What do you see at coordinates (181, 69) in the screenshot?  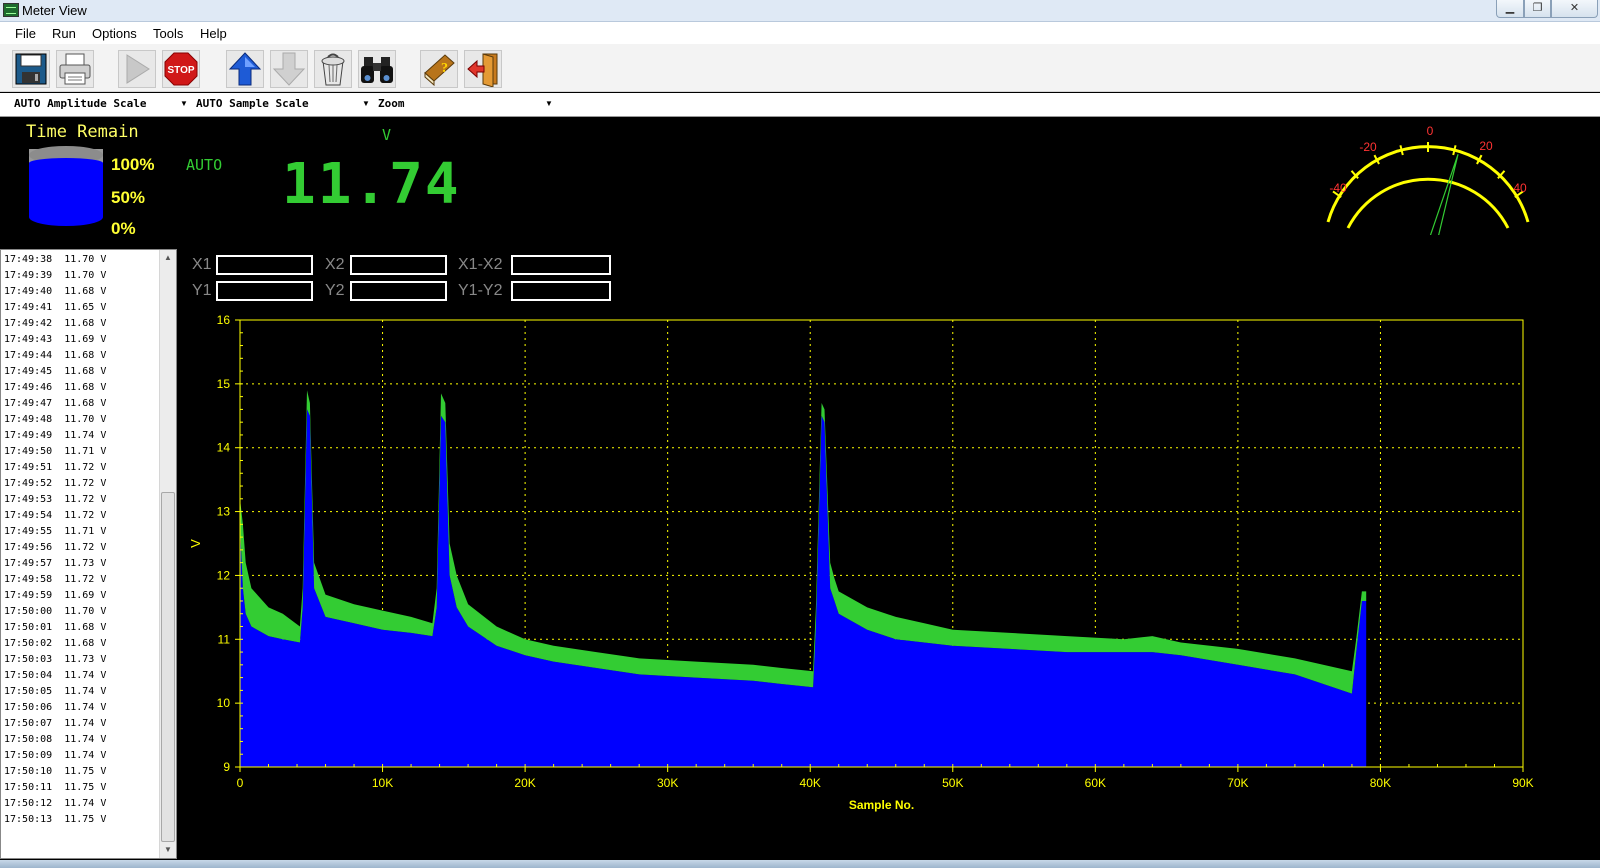 I see `stop-button: STOP` at bounding box center [181, 69].